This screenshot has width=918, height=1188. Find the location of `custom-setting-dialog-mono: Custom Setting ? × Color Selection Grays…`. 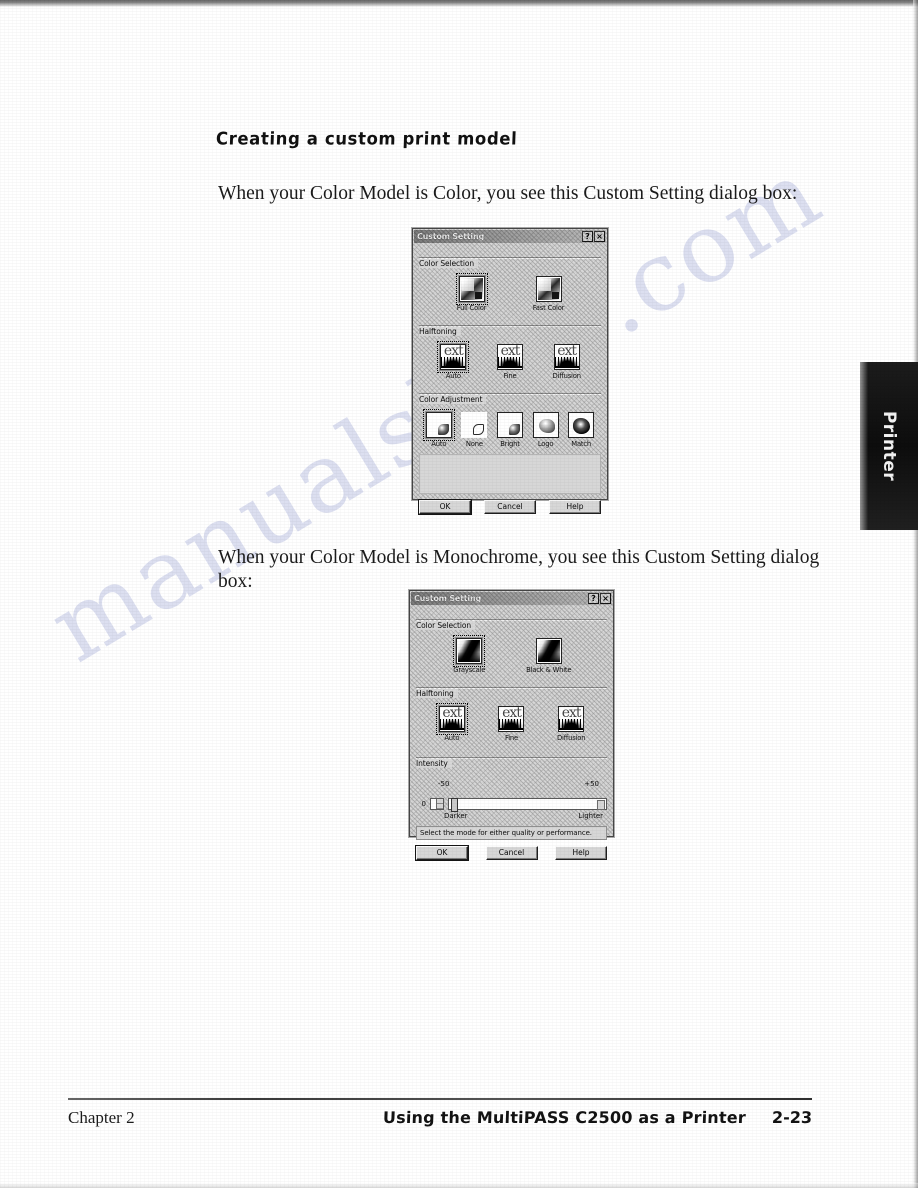

custom-setting-dialog-mono: Custom Setting ? × Color Selection Grays… is located at coordinates (511, 725).